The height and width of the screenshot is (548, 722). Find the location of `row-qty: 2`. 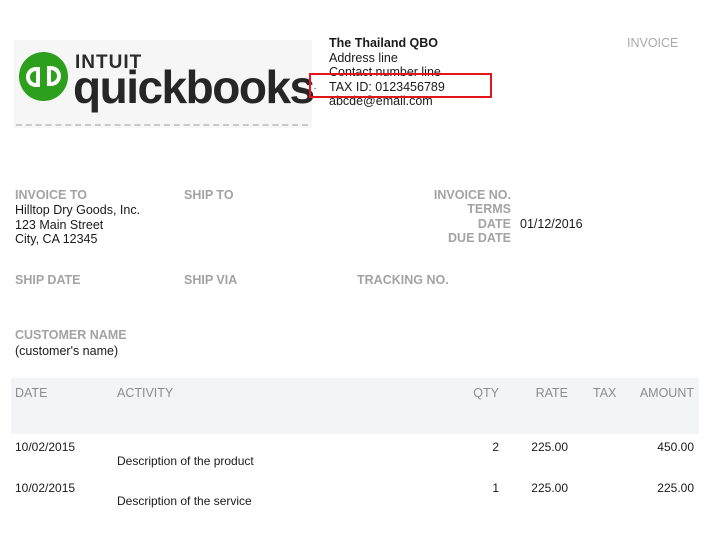

row-qty: 2 is located at coordinates (495, 447).